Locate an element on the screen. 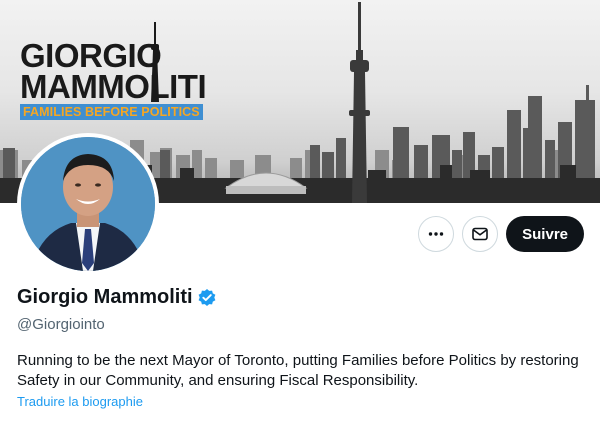  profile-actions: Suivre is located at coordinates (501, 234).